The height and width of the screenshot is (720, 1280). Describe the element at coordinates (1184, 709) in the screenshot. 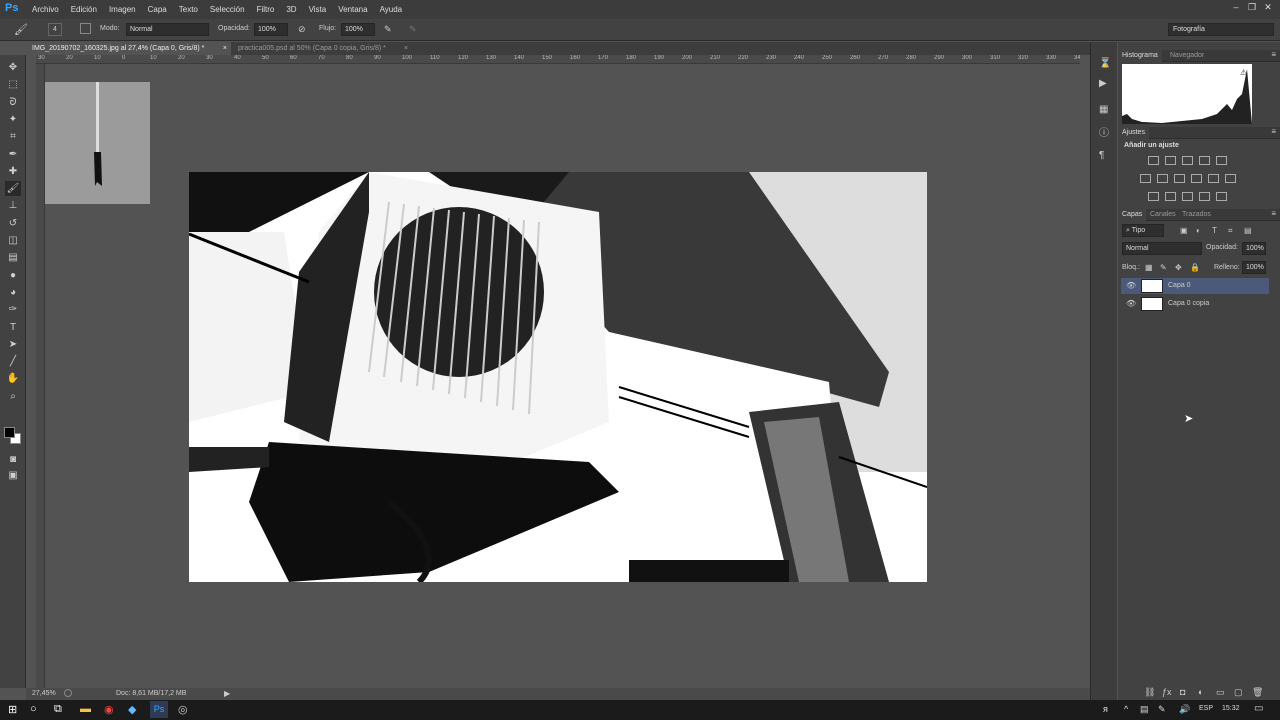

I see `volume-icon: 🔊` at that location.